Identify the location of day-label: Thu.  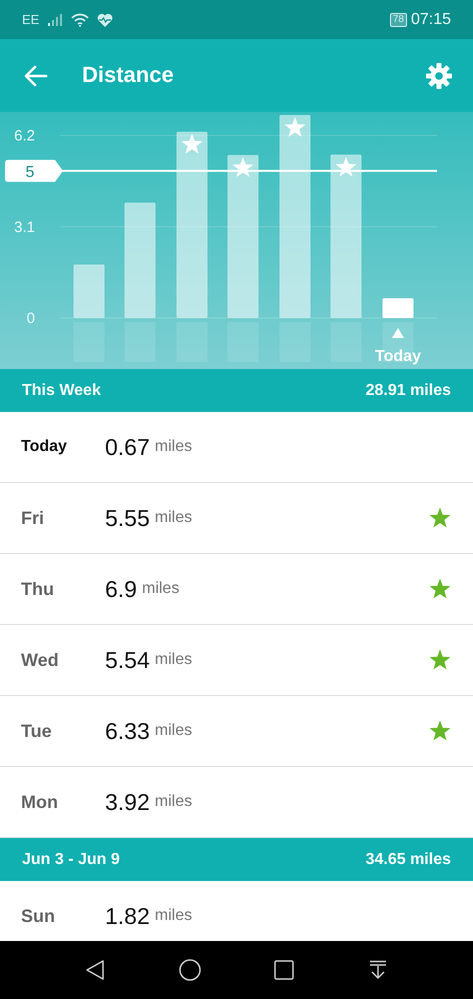
(38, 589).